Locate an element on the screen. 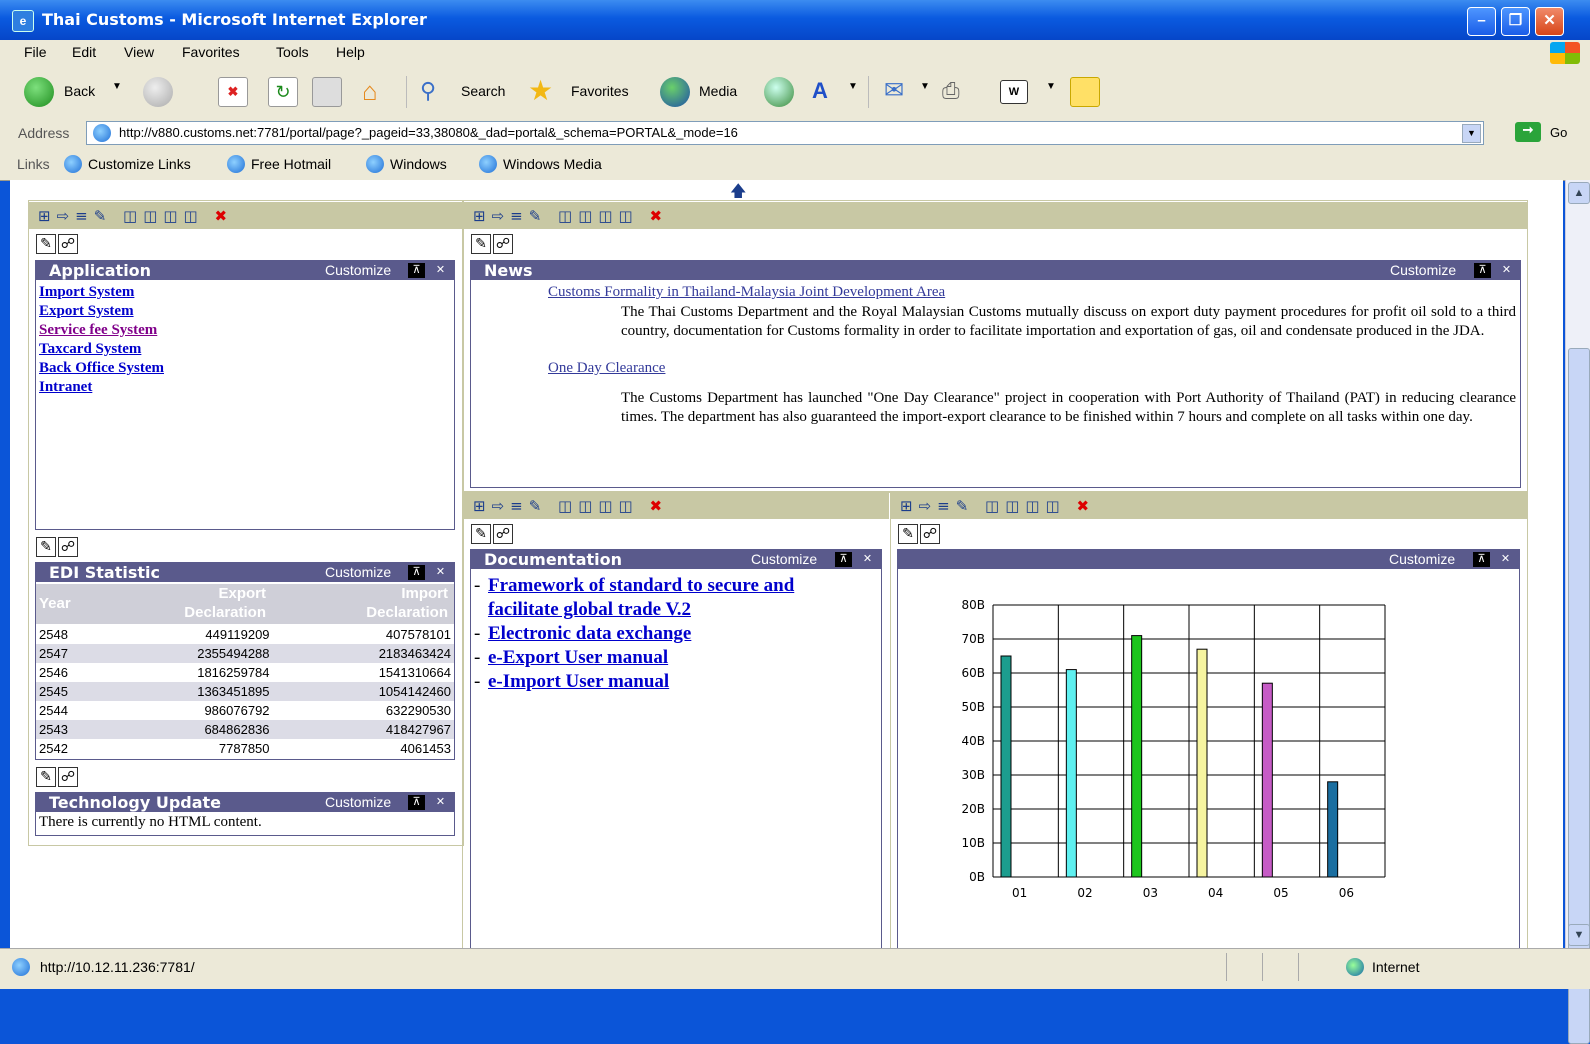 The image size is (1590, 1044). edit-dropdown-icon: ▼ is located at coordinates (1051, 86).